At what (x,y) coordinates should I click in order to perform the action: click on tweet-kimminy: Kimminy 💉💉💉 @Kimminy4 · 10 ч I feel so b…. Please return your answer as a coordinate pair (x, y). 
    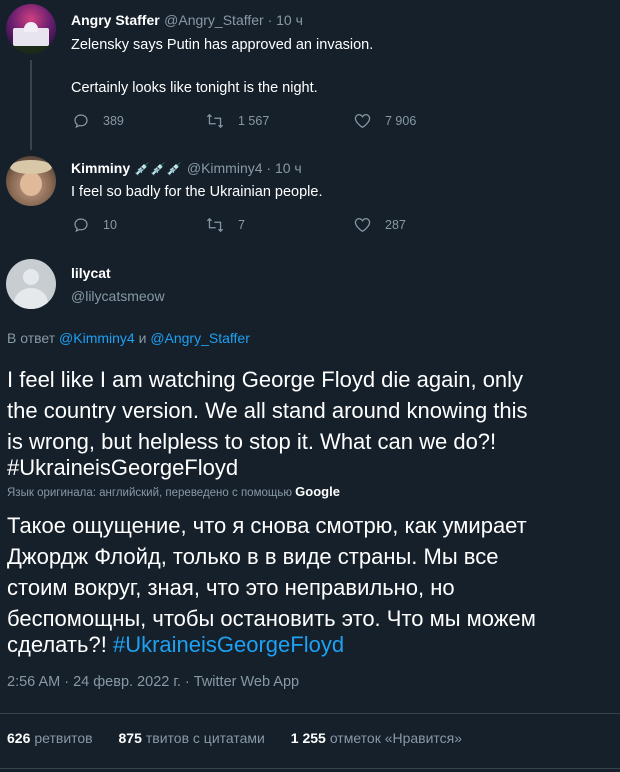
    Looking at the image, I should click on (310, 197).